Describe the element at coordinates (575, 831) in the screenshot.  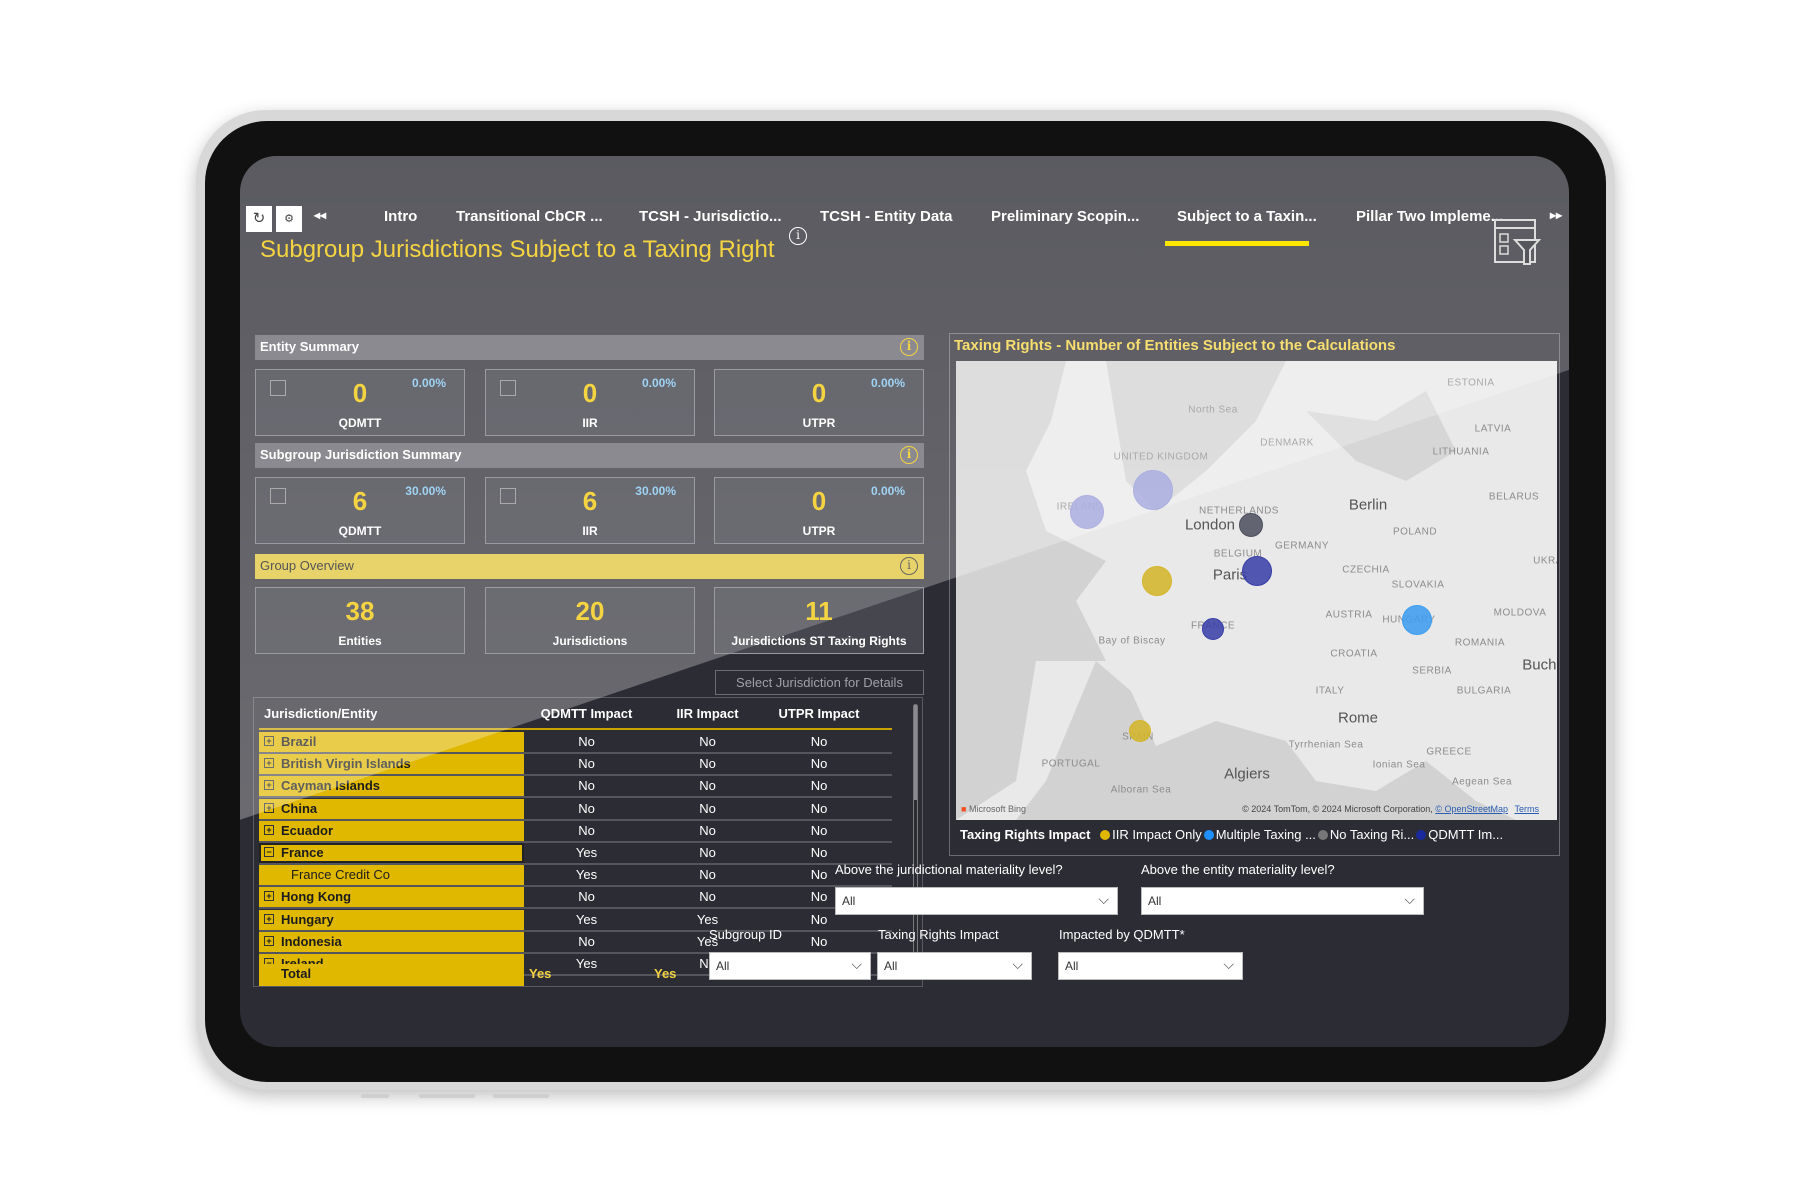
I see `table-row: + Ecuador No No No` at that location.